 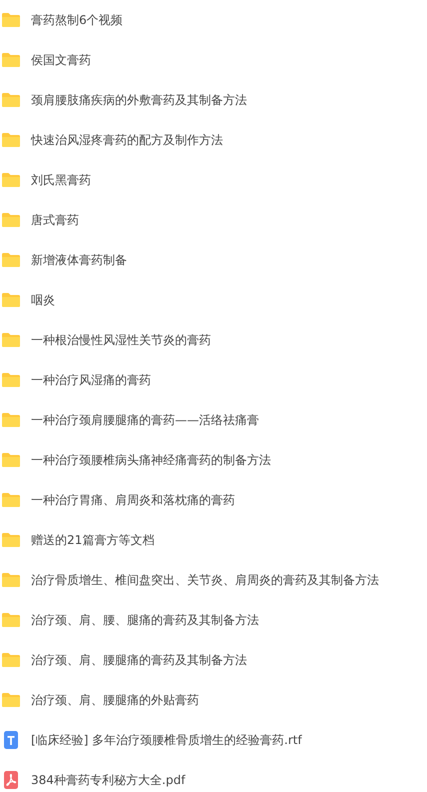 I want to click on file-name: 一种根治慢性风湿性关节炎的膏药, so click(x=121, y=340).